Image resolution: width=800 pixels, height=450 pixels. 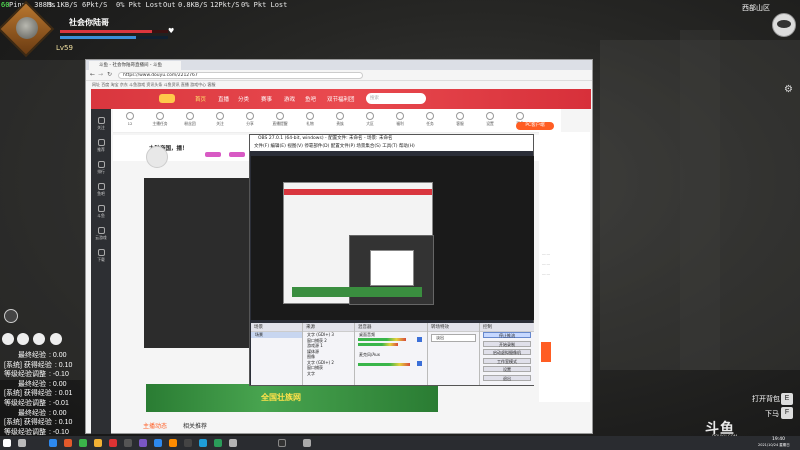 I want to click on tool-item-1: 主播任务, so click(x=160, y=119).